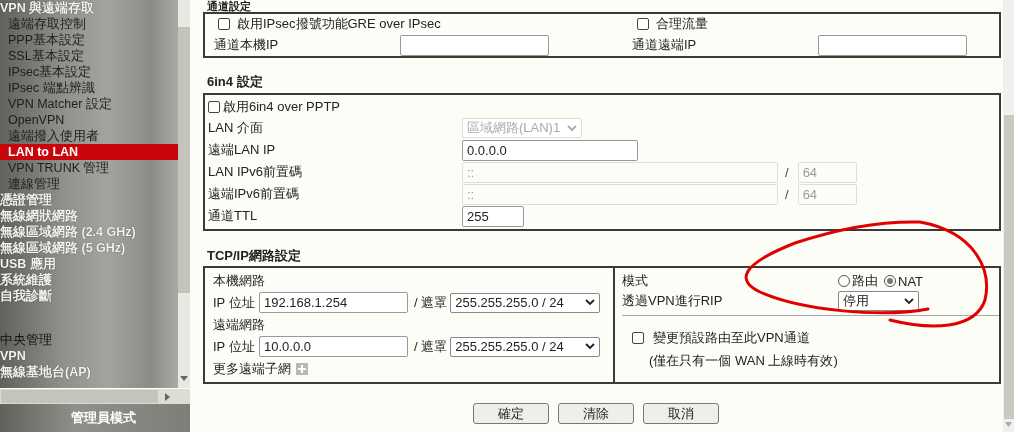 The image size is (1014, 432). What do you see at coordinates (89, 356) in the screenshot?
I see `sidebar-item: VPN` at bounding box center [89, 356].